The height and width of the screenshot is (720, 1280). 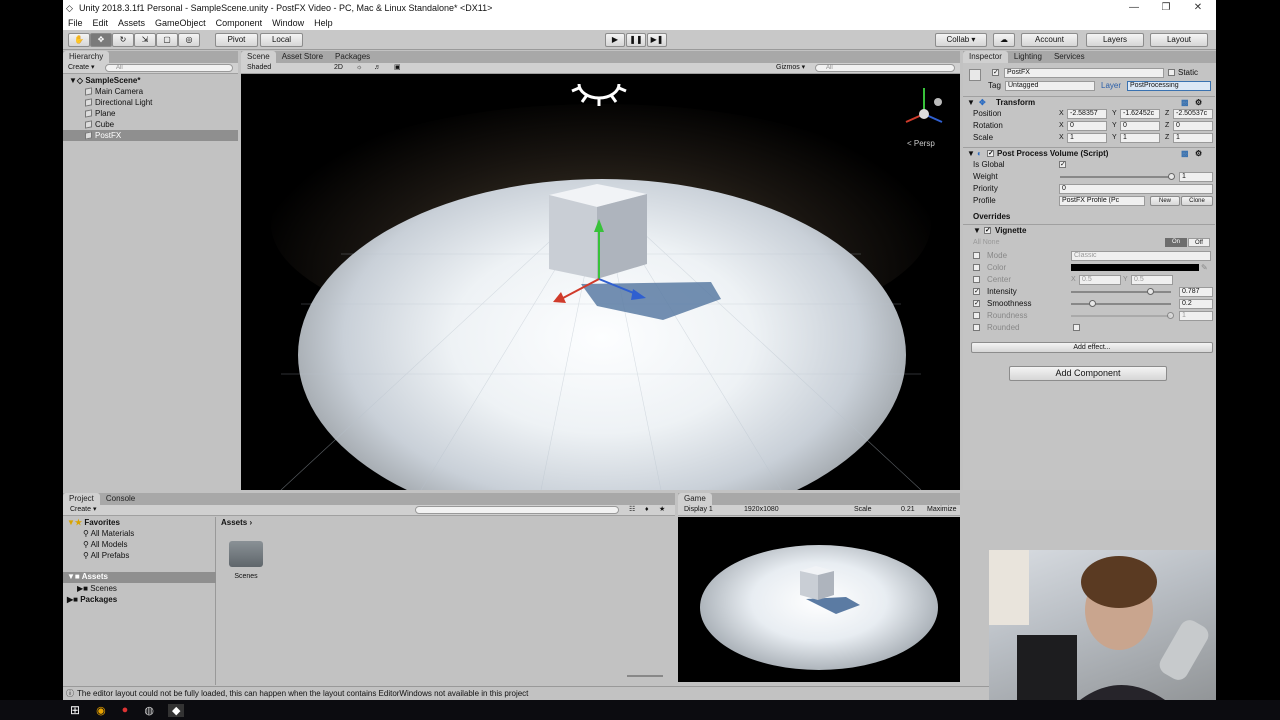 What do you see at coordinates (1193, 138) in the screenshot?
I see `scale-z-field: 1` at bounding box center [1193, 138].